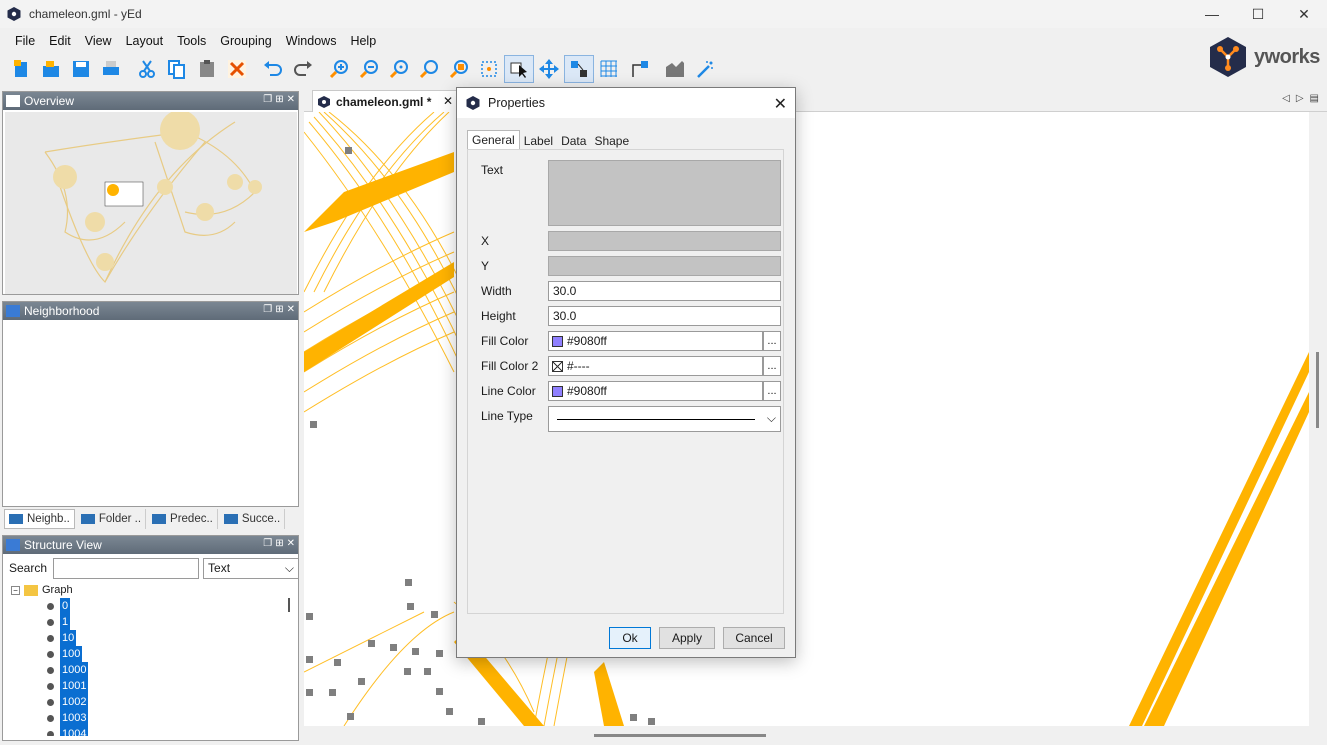 This screenshot has width=1327, height=745. Describe the element at coordinates (639, 69) in the screenshot. I see `orthogonal-edges-icon` at that location.